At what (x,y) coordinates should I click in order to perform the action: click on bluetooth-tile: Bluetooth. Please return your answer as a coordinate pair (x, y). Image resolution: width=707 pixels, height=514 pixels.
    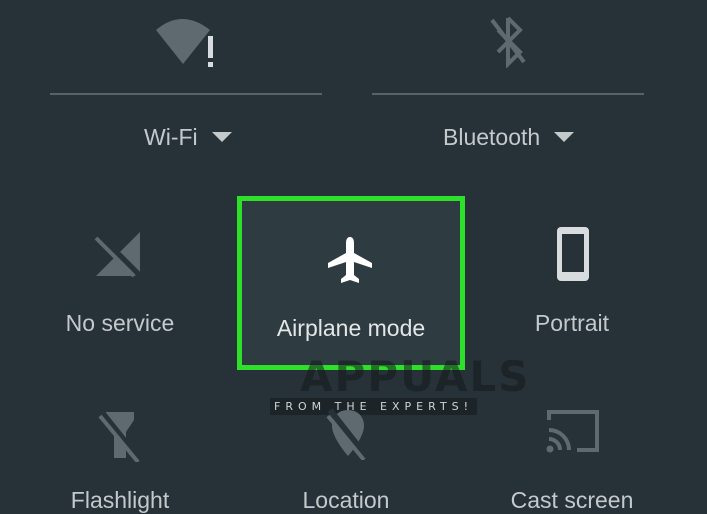
    Looking at the image, I should click on (508, 80).